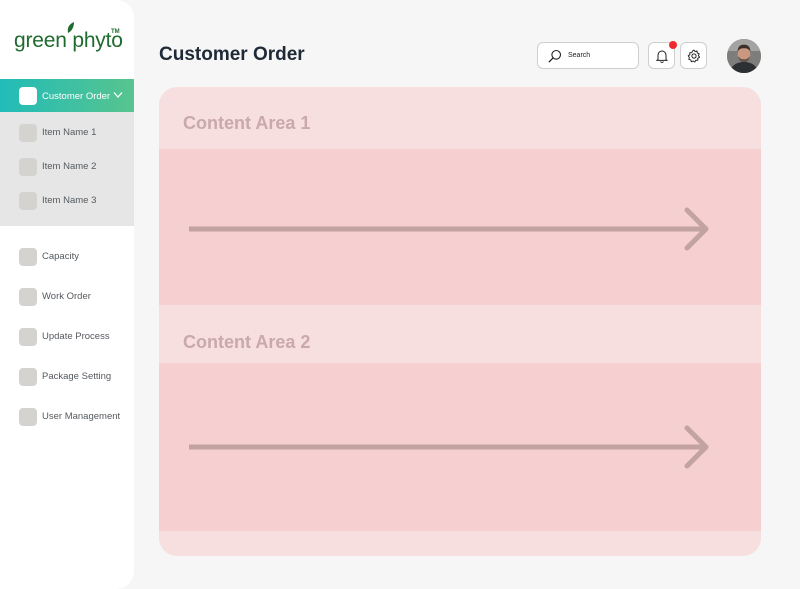  Describe the element at coordinates (579, 55) in the screenshot. I see `search-label: Search` at that location.